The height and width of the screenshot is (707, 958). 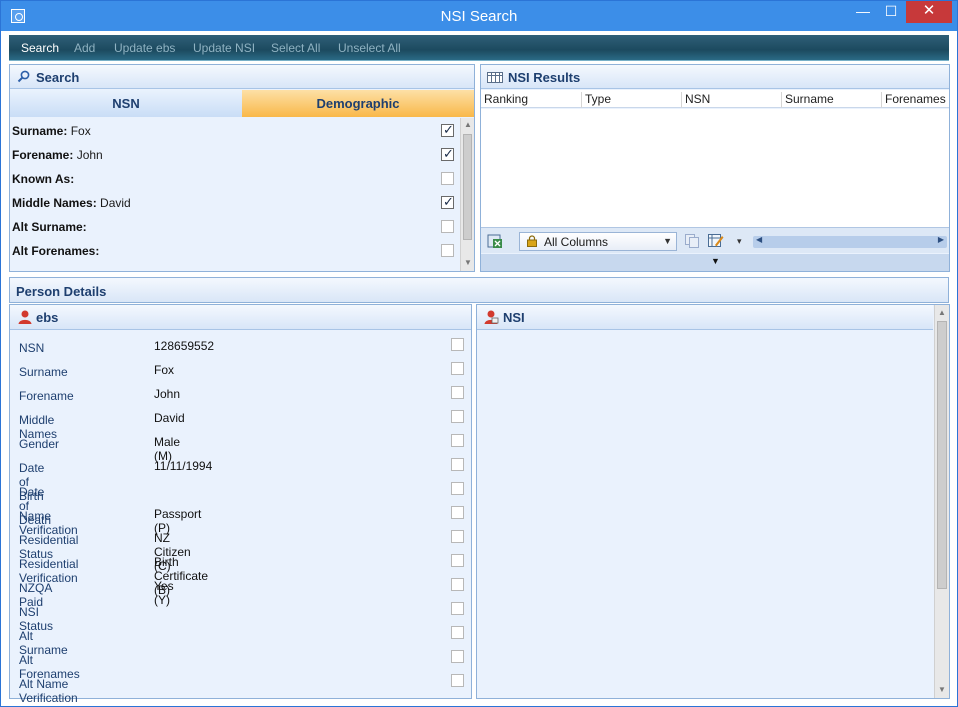 I want to click on select-all-button: Select All, so click(x=295, y=48).